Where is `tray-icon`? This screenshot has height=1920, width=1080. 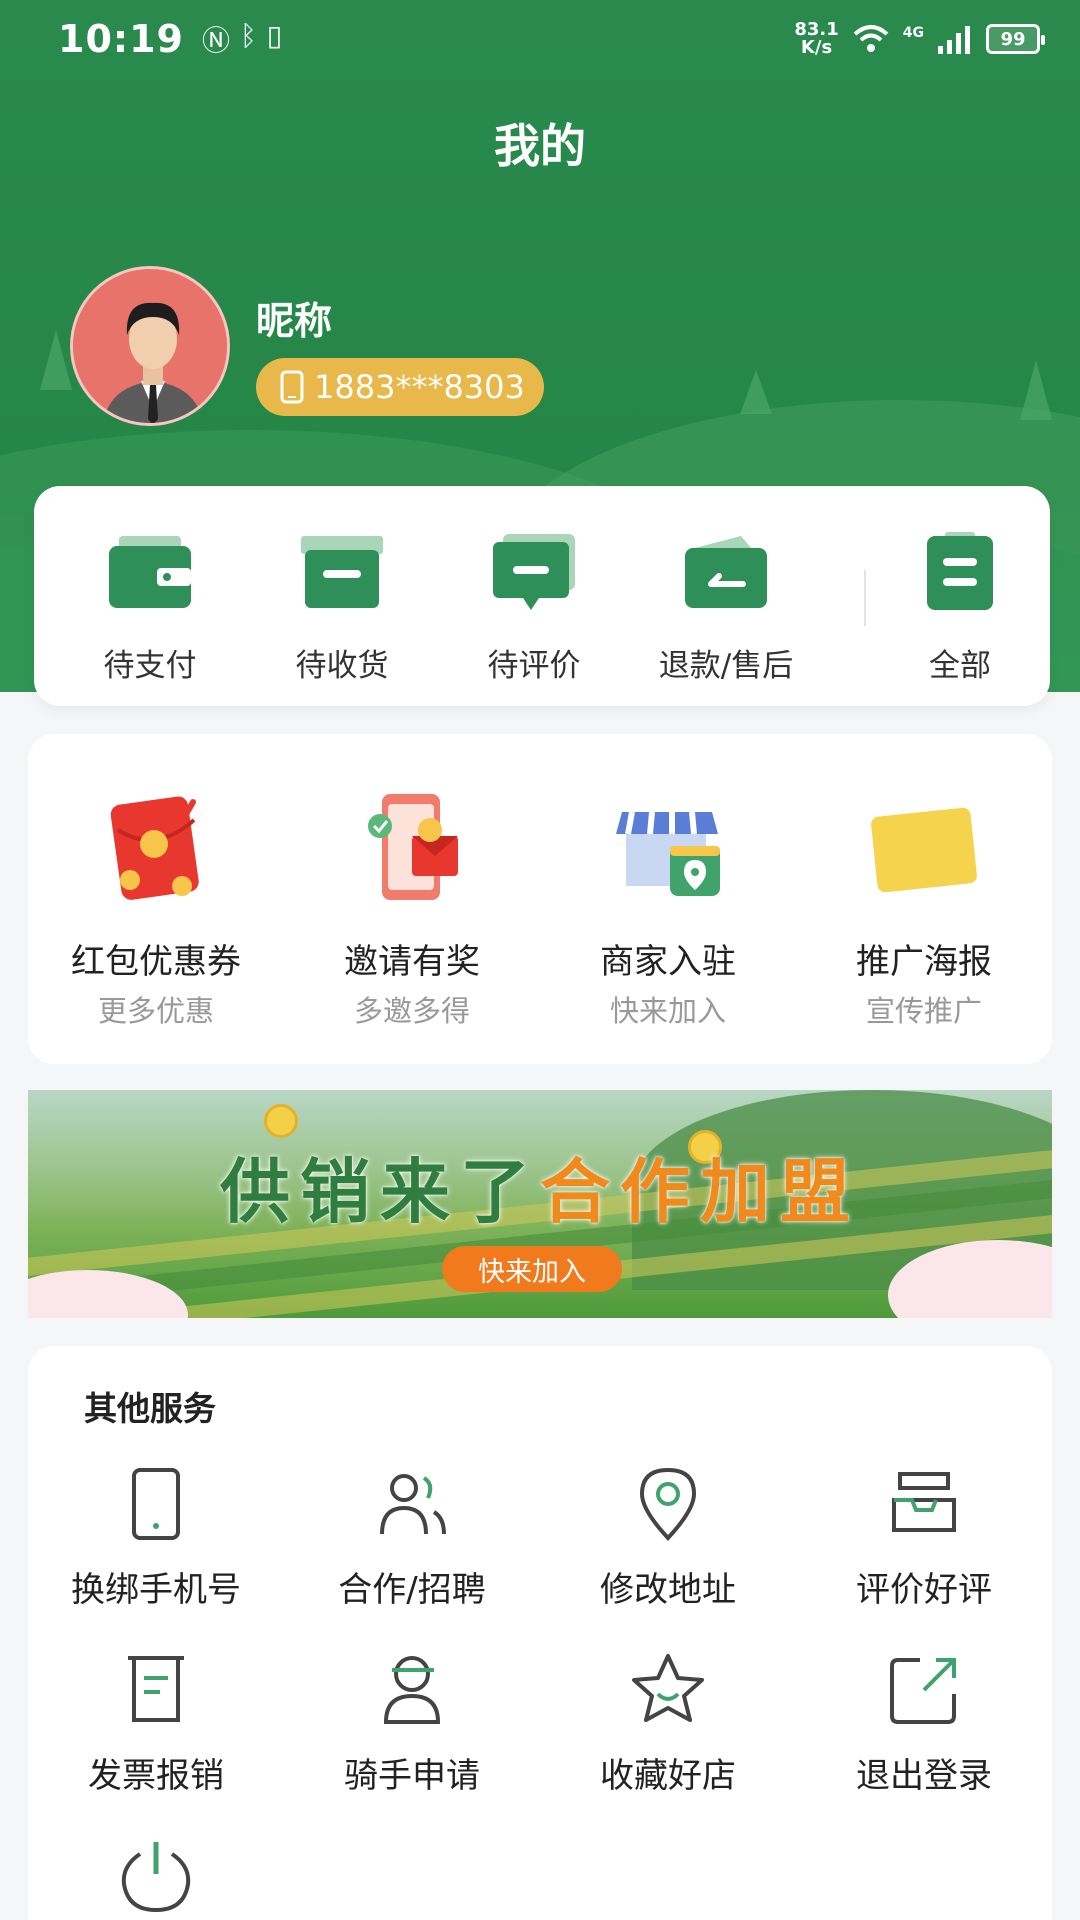
tray-icon is located at coordinates (924, 1502).